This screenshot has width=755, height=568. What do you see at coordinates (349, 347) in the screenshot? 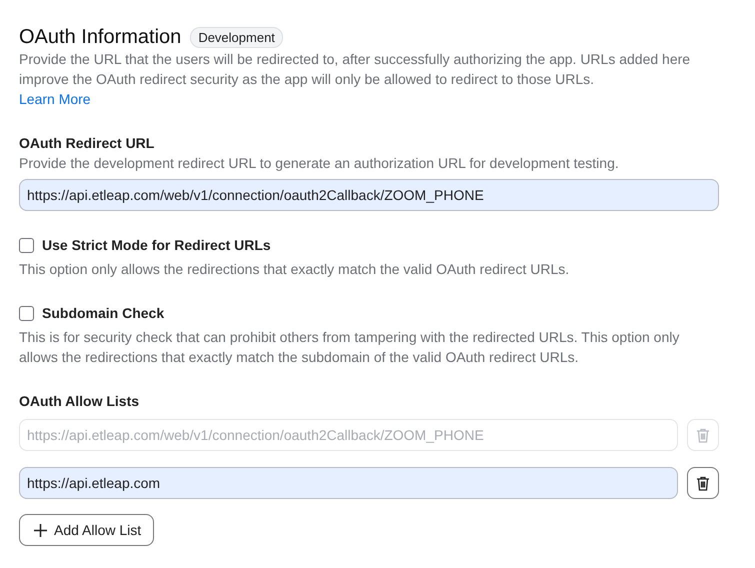
I see `option-description: This is for security check that can prohibit others from tampering with the redirected URLs. This option only allows the redirections that exactly match the subdomain of the valid OAuth redirect URLs.` at bounding box center [349, 347].